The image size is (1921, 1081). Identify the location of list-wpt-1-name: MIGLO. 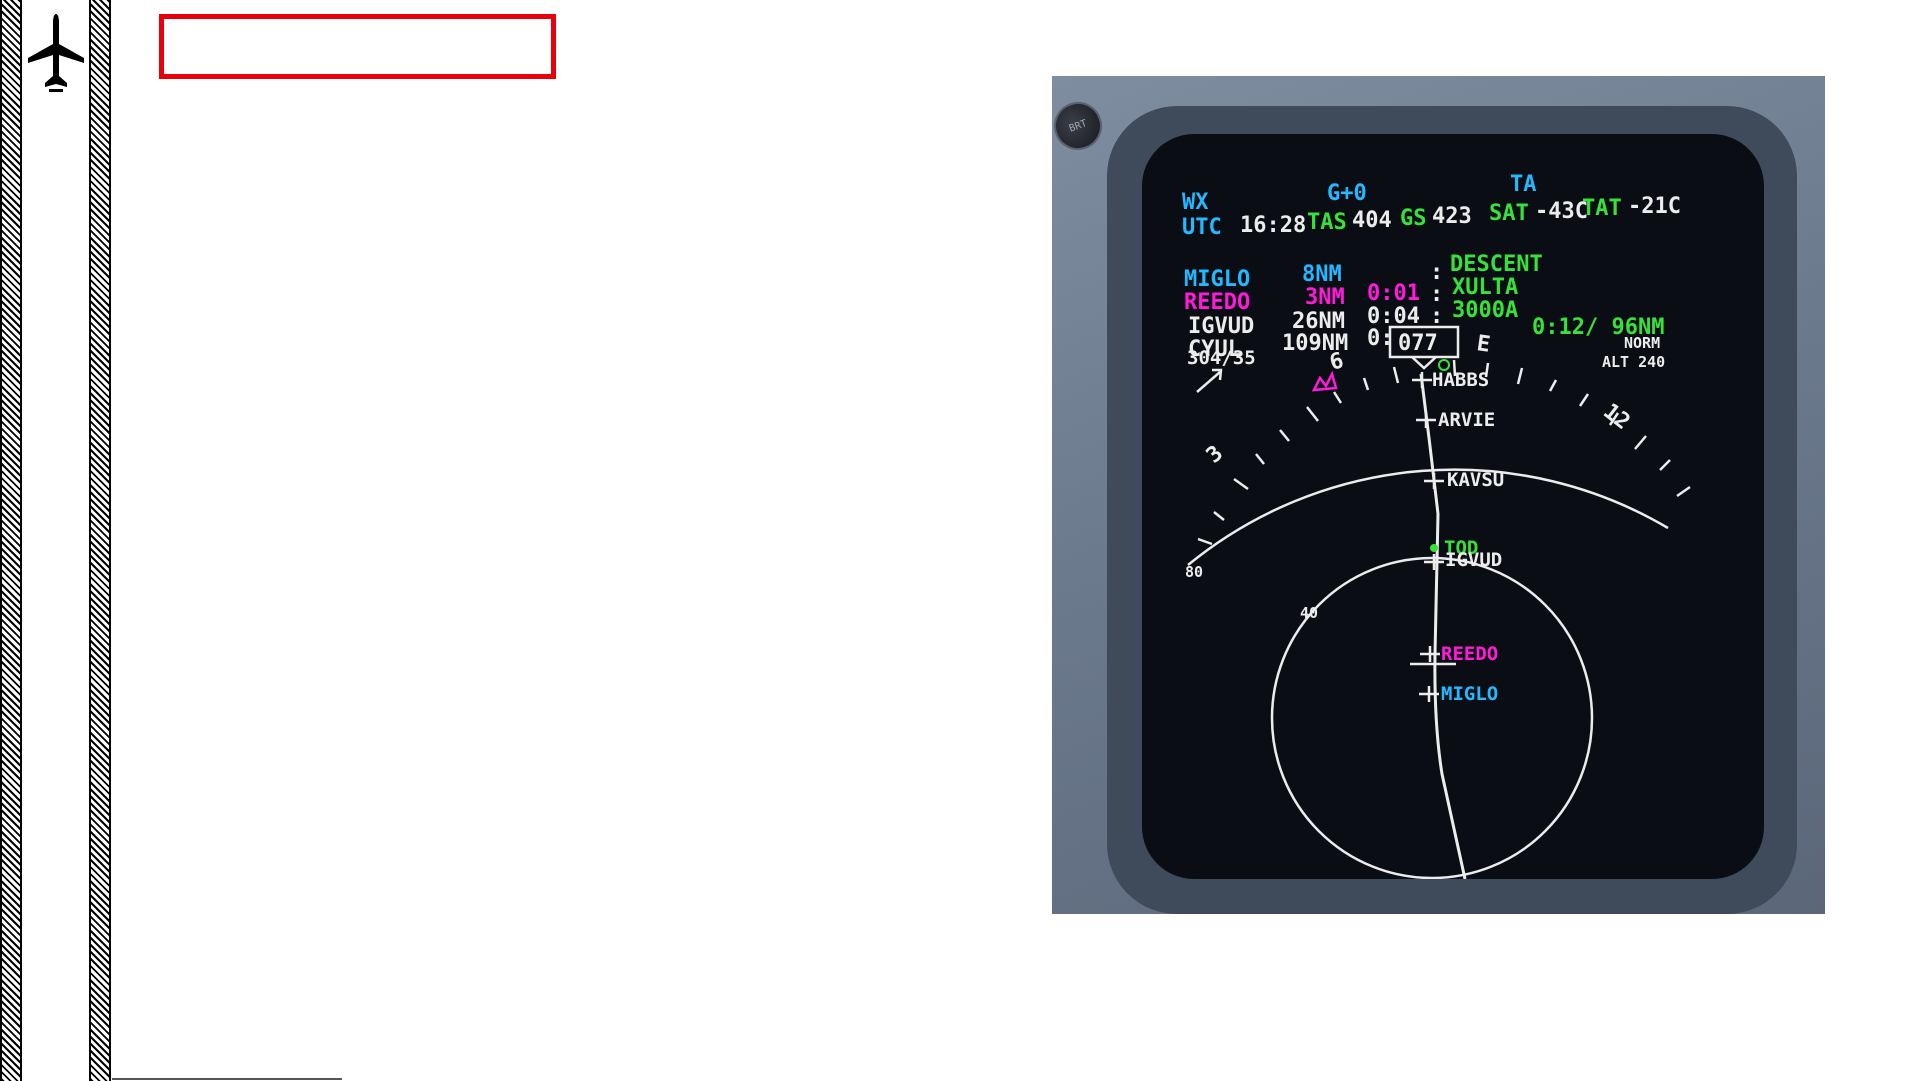
(1217, 279).